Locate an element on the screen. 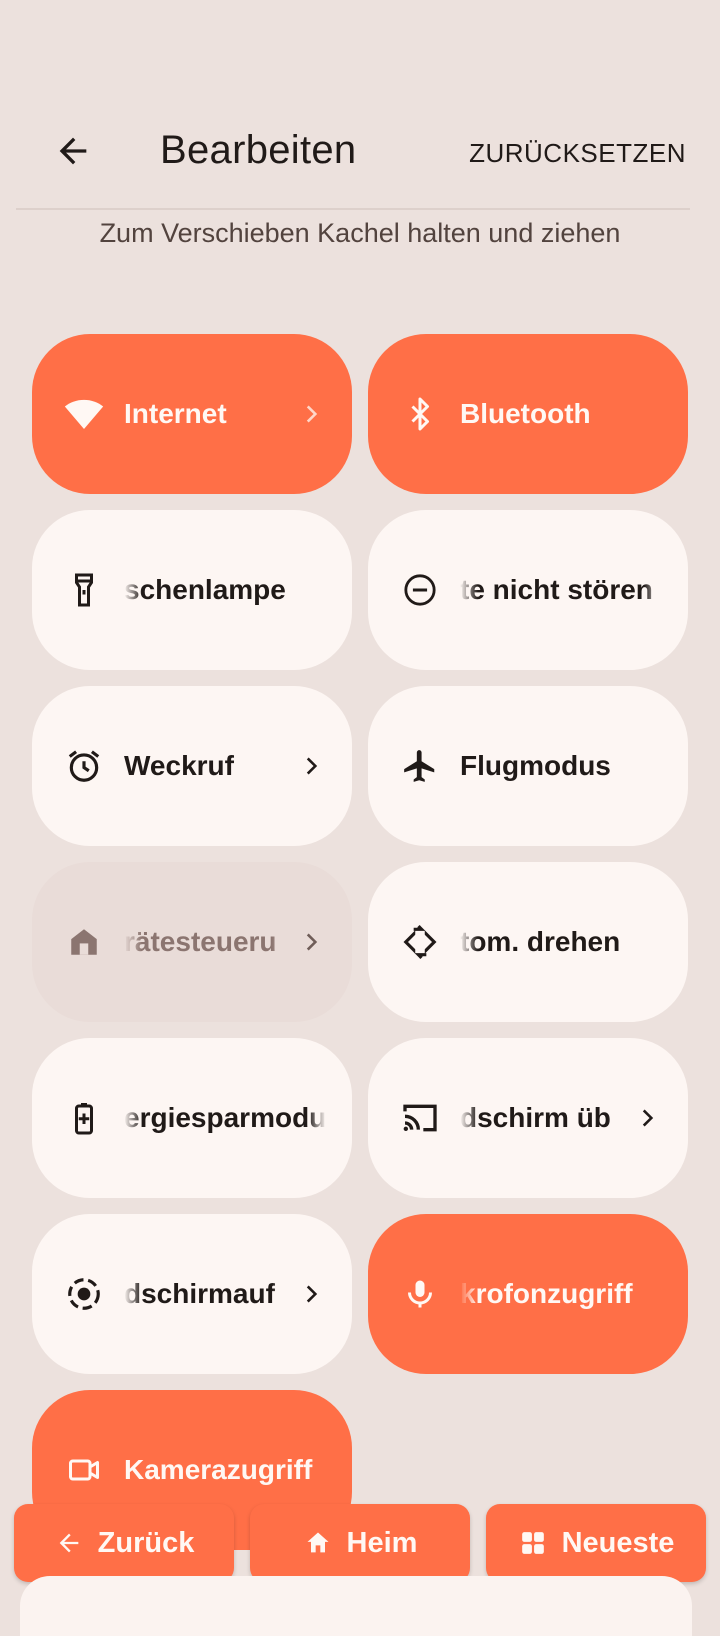 This screenshot has height=1636, width=720. back-button is located at coordinates (73, 151).